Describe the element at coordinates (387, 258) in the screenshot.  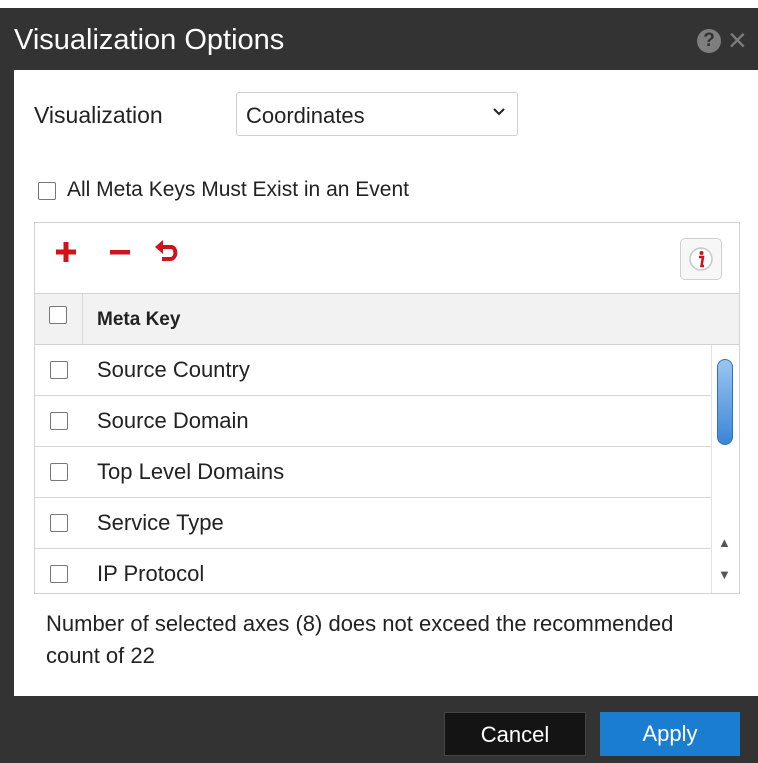
I see `grid-toolbar` at that location.